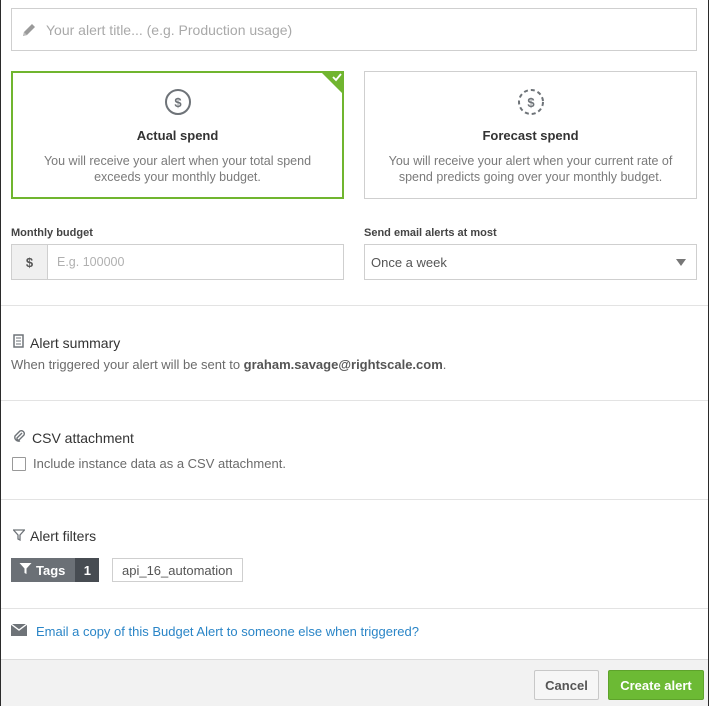 Image resolution: width=709 pixels, height=706 pixels. I want to click on alert-summary-heading: Alert summary, so click(66, 342).